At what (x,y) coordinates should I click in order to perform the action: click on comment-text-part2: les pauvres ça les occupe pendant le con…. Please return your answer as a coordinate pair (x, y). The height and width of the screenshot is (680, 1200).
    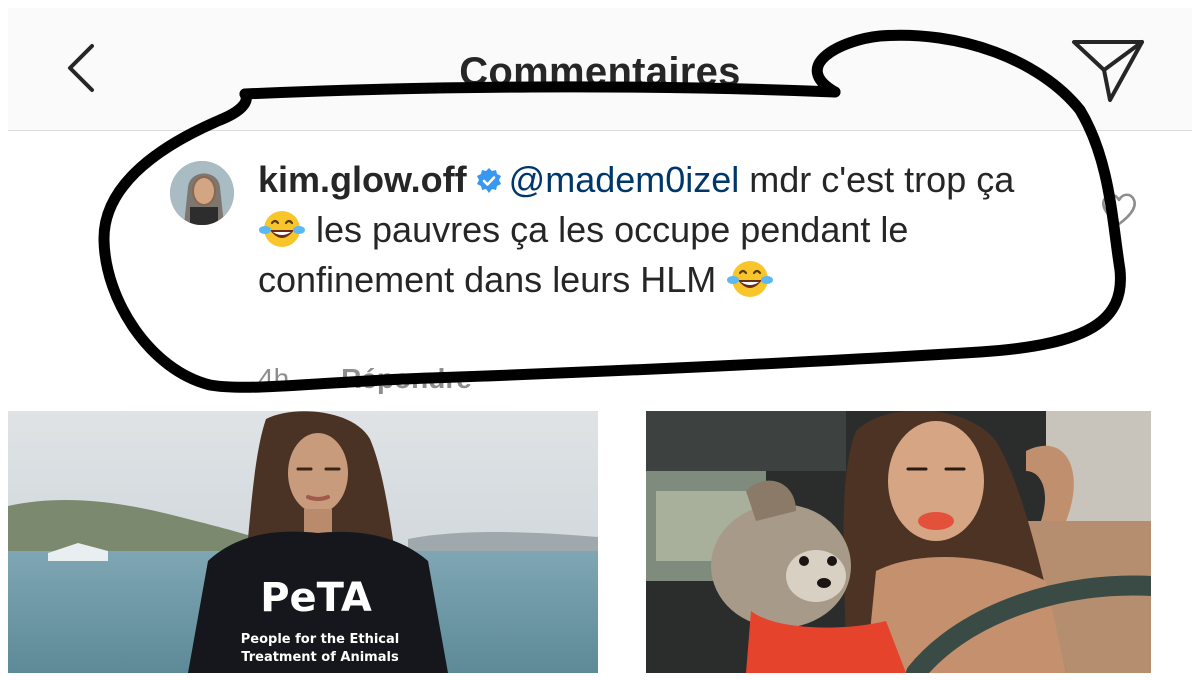
    Looking at the image, I should click on (583, 254).